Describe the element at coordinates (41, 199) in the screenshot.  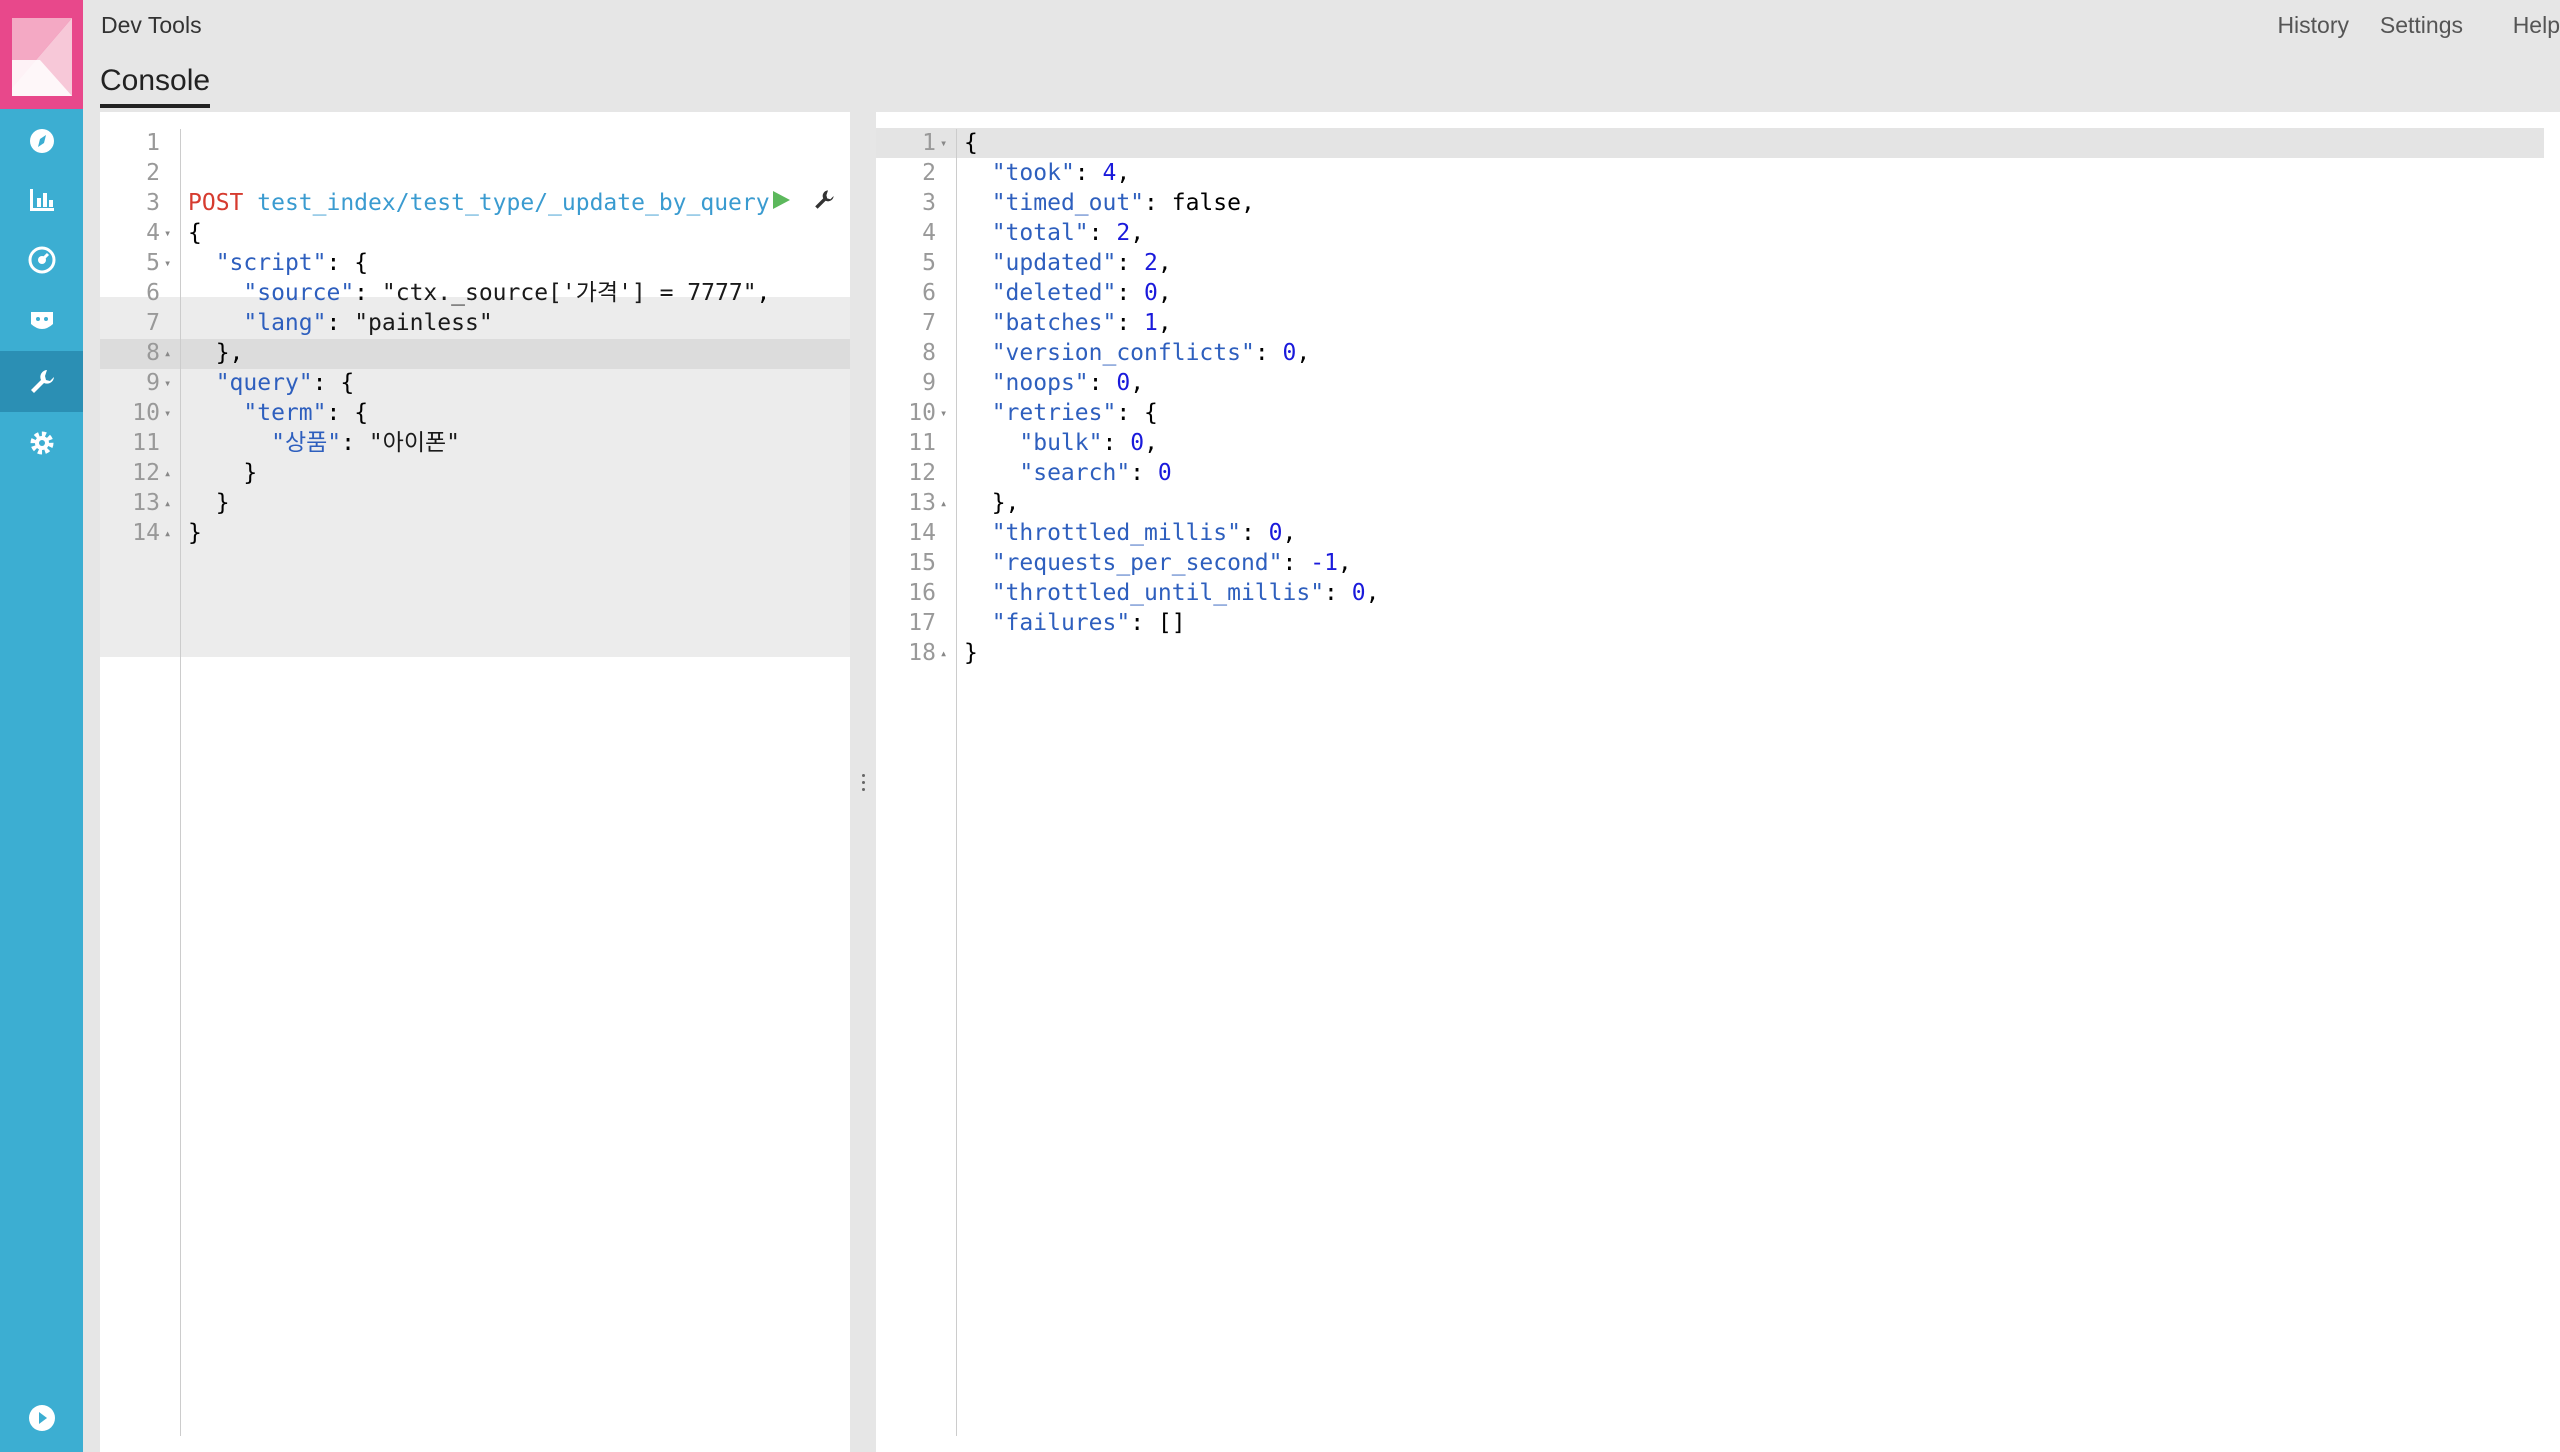
I see `visualize-icon` at that location.